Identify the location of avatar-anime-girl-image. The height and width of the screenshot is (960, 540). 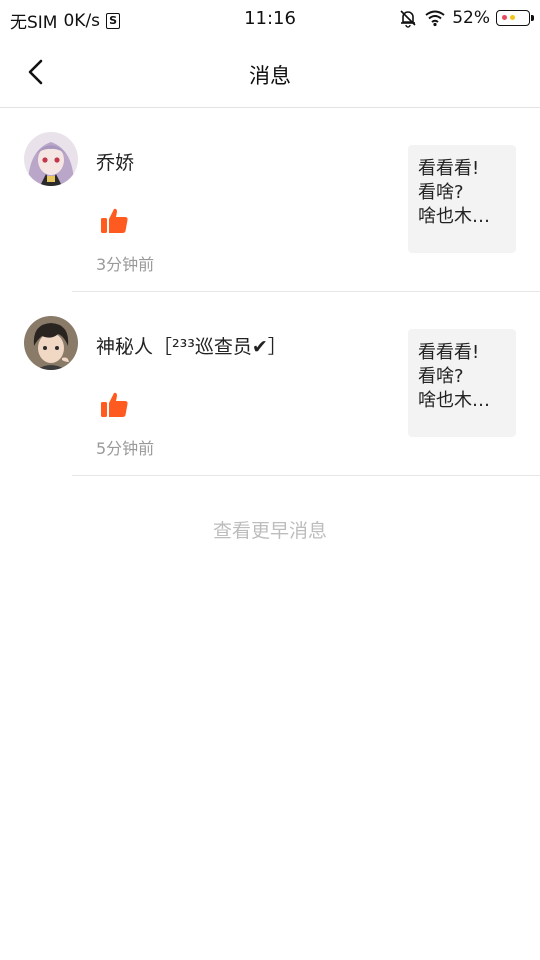
(51, 159).